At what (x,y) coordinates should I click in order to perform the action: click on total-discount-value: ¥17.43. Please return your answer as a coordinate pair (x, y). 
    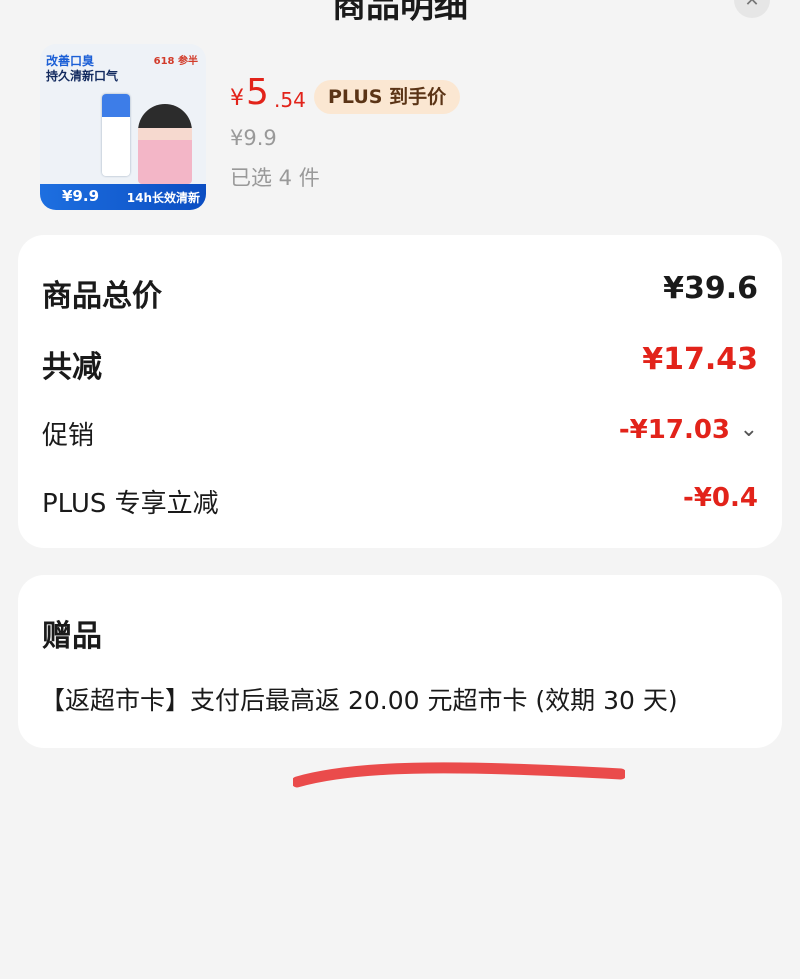
    Looking at the image, I should click on (700, 359).